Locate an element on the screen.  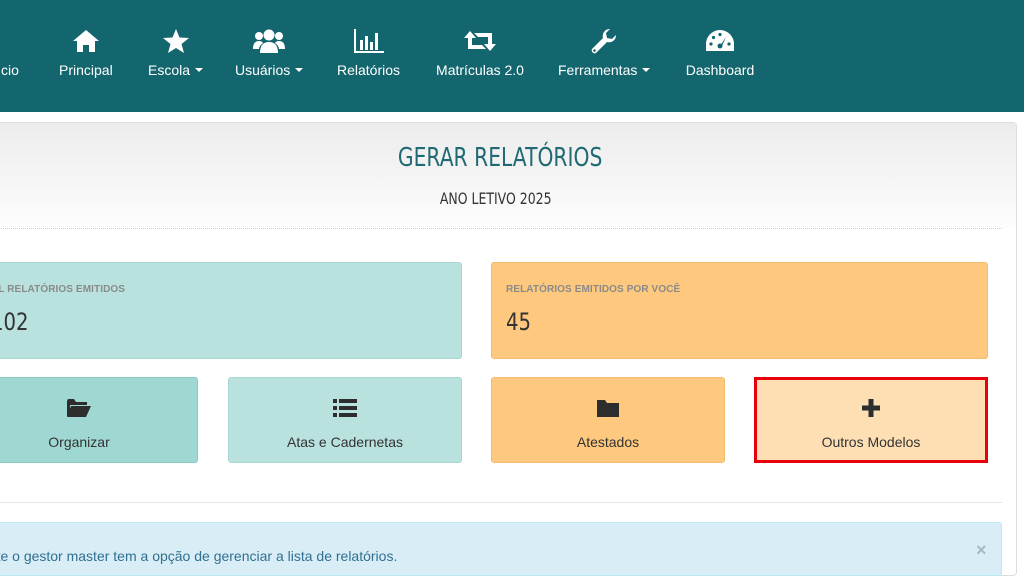
your-reports-label: RELATÓRIOS EMITIDOS POR VOCÊ is located at coordinates (593, 289).